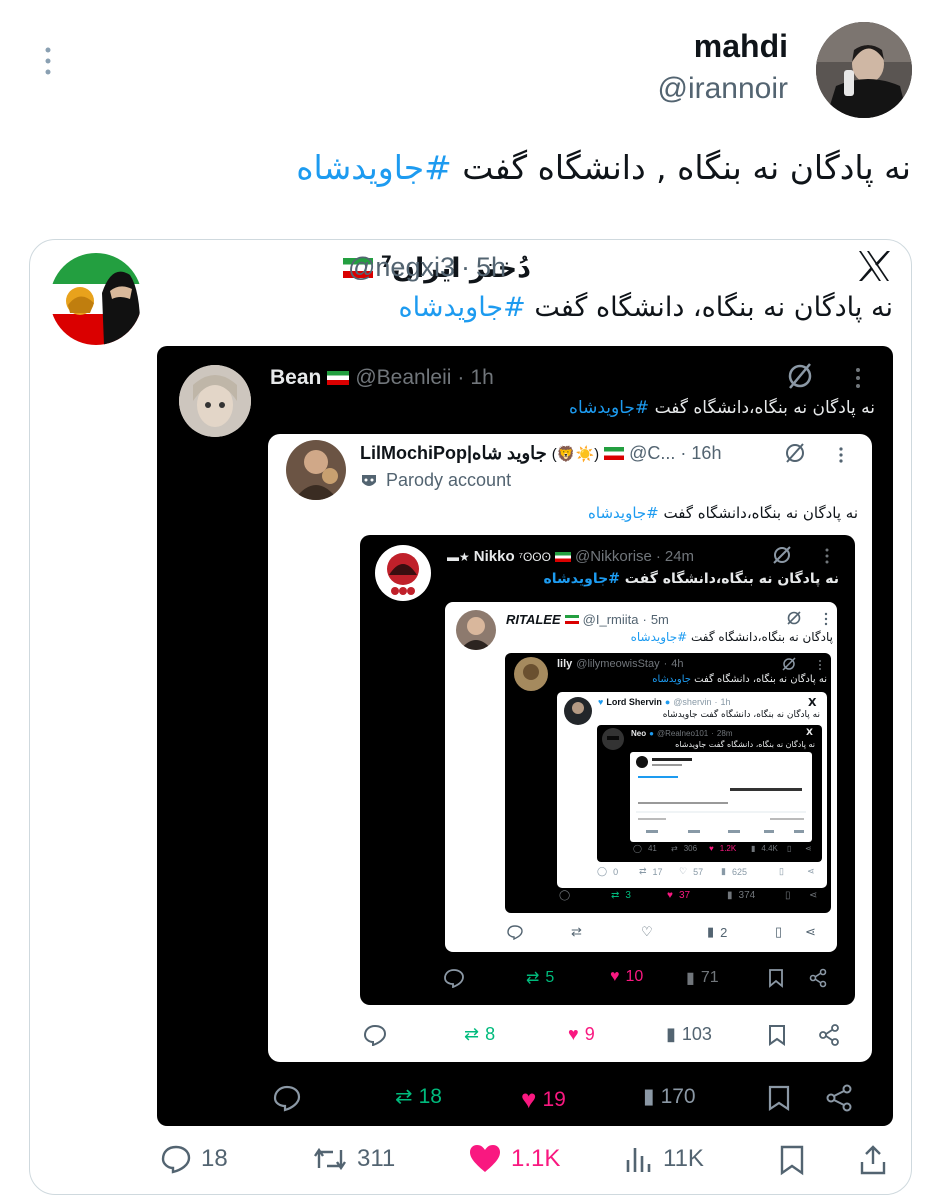 The height and width of the screenshot is (1200, 941). What do you see at coordinates (659, 619) in the screenshot?
I see `q4-time: 5m` at bounding box center [659, 619].